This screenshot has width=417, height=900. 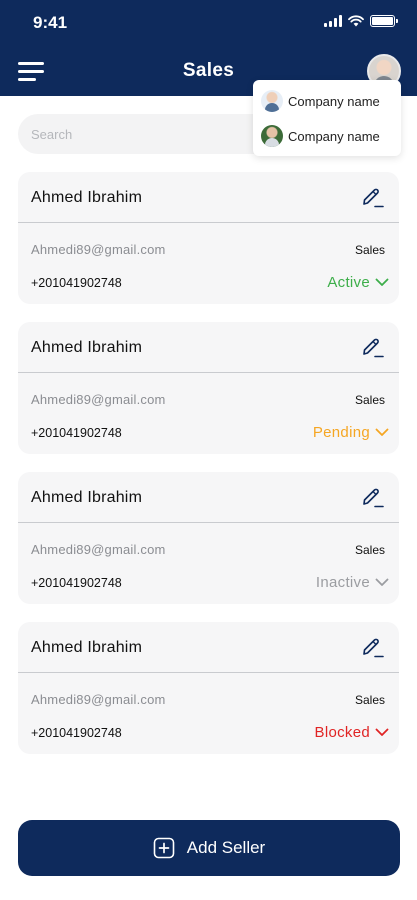 I want to click on status-label: Pending, so click(x=341, y=432).